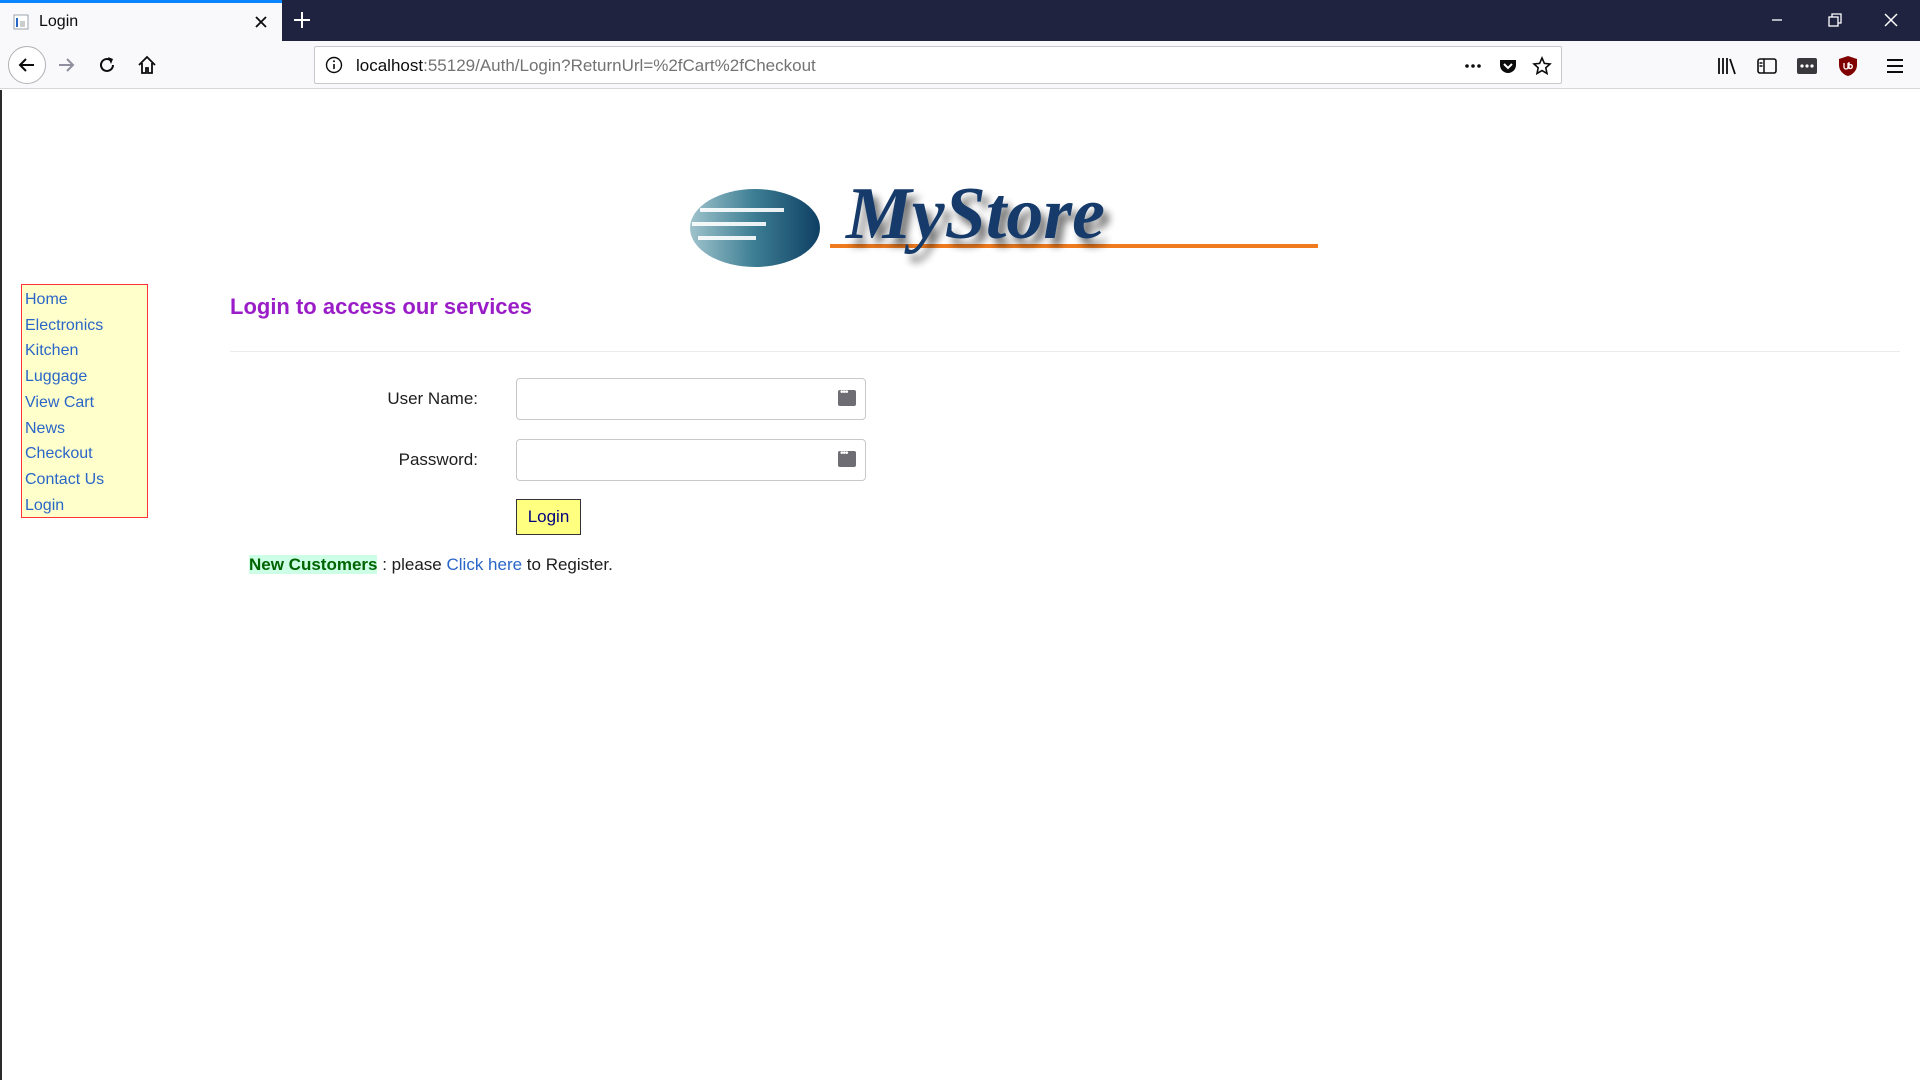 This screenshot has width=1920, height=1080. I want to click on login-button: Login, so click(548, 517).